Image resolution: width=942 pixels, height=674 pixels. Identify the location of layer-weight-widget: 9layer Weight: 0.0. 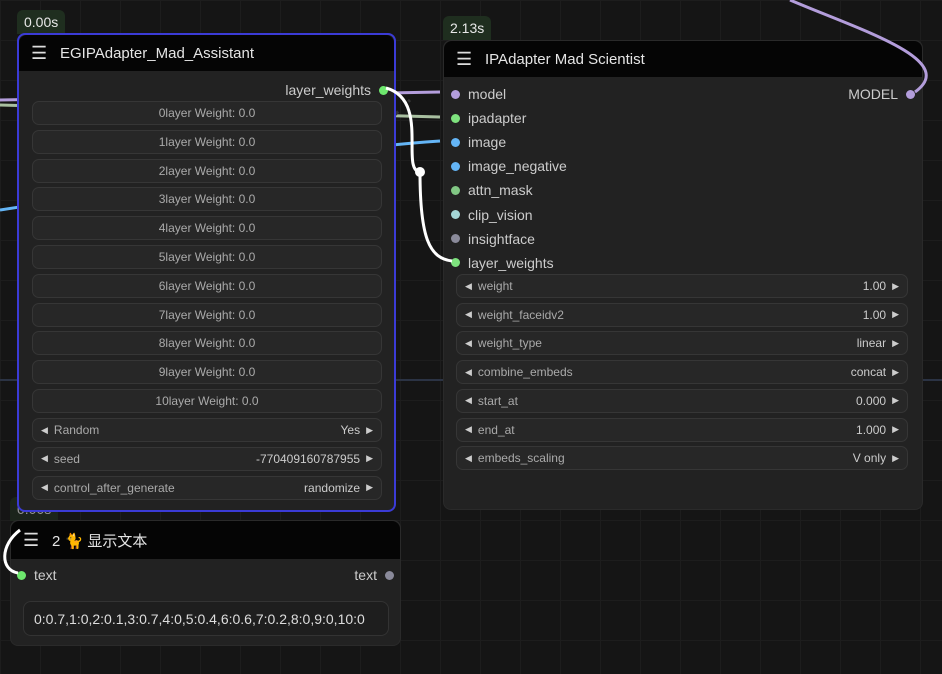
(207, 372).